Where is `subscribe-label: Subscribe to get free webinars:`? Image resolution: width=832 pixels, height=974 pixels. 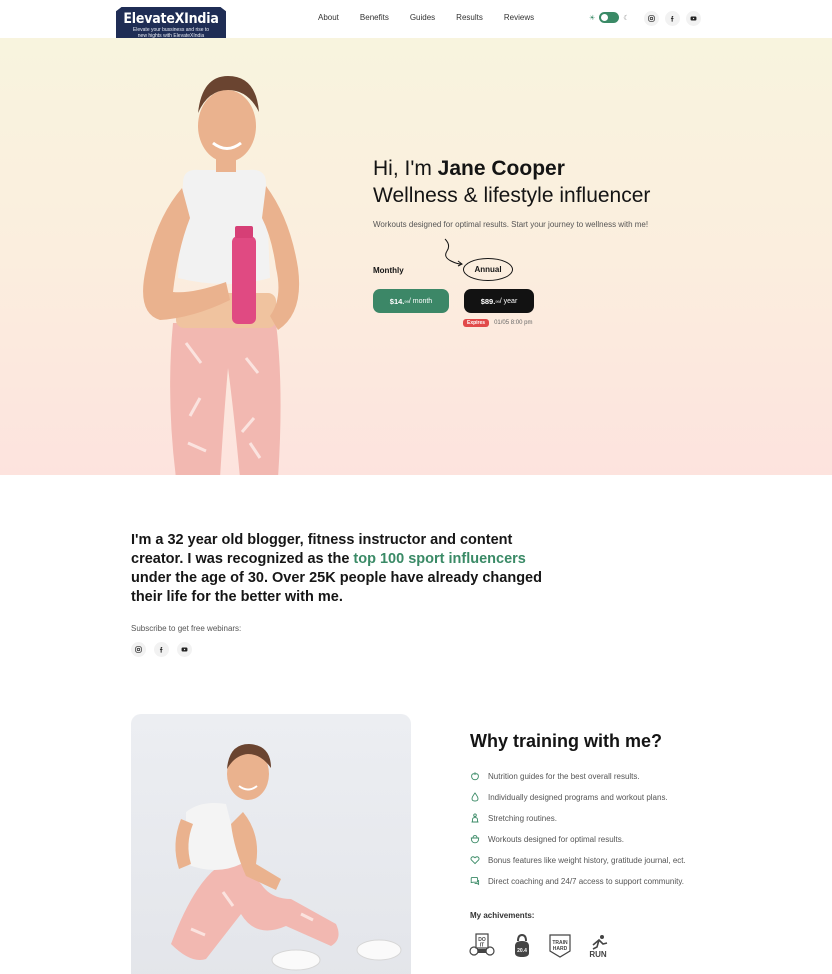 subscribe-label: Subscribe to get free webinars: is located at coordinates (186, 628).